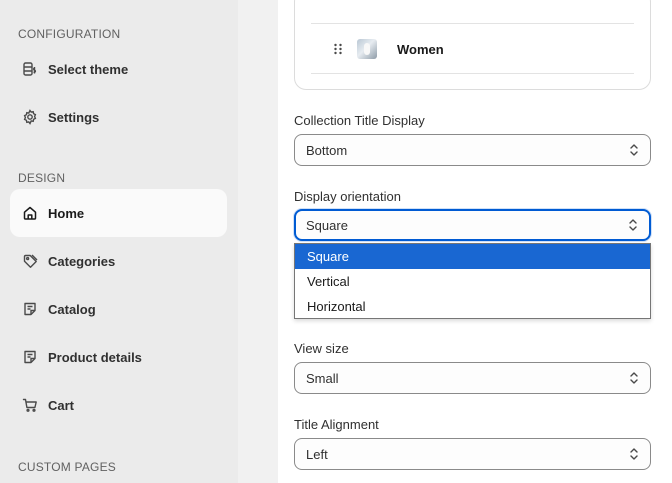  What do you see at coordinates (472, 45) in the screenshot?
I see `collection-list-card: Women` at bounding box center [472, 45].